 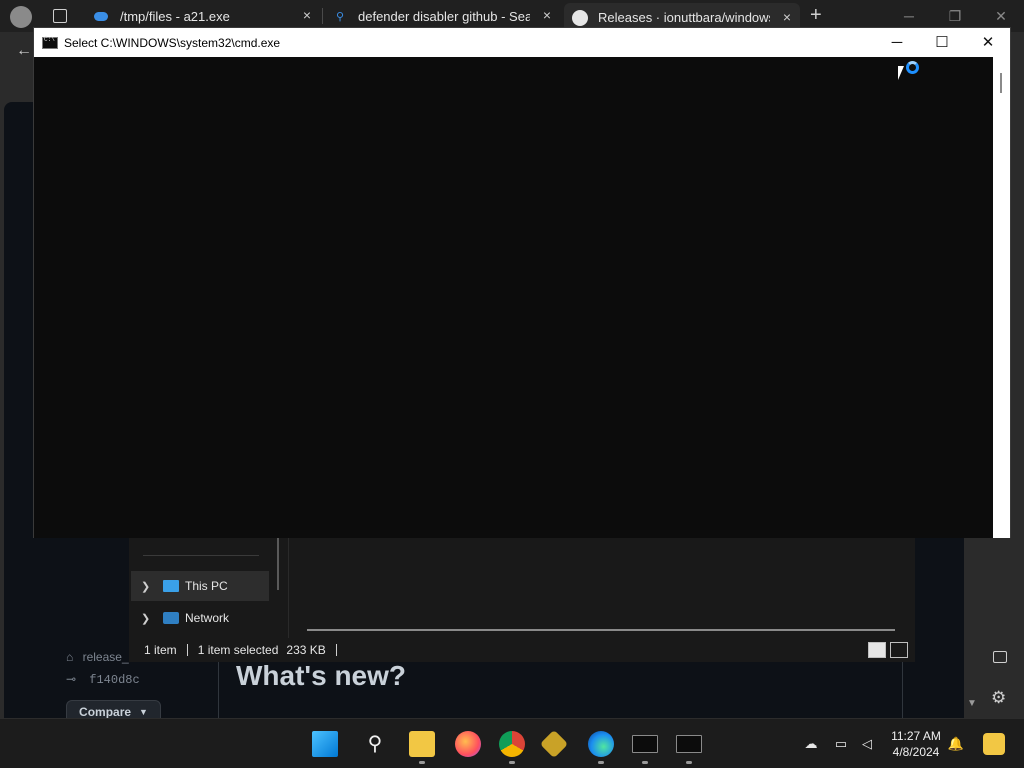 I want to click on large-icons-view-icon, so click(x=899, y=650).